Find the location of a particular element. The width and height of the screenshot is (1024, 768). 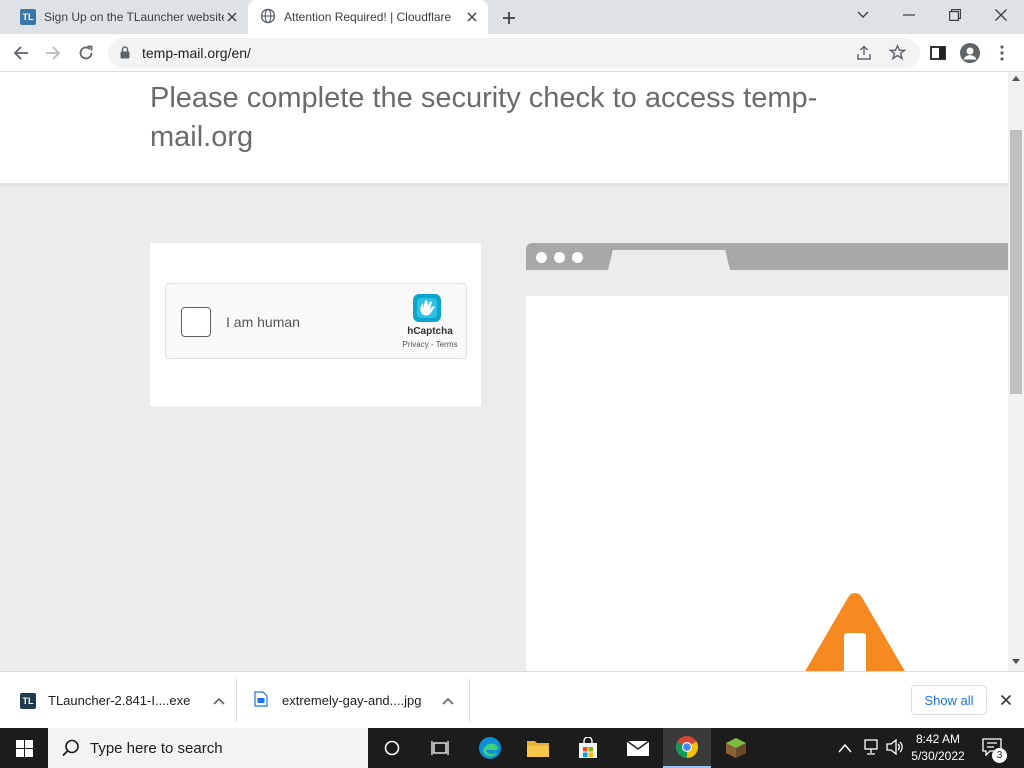

scroll-thumb is located at coordinates (1016, 262).